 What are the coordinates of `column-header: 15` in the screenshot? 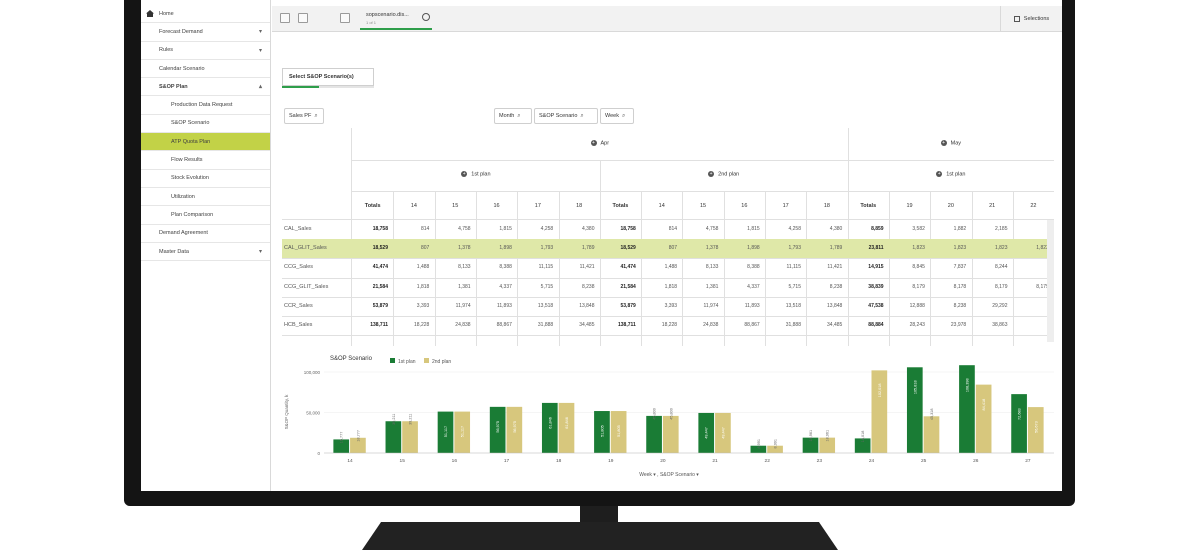 It's located at (455, 206).